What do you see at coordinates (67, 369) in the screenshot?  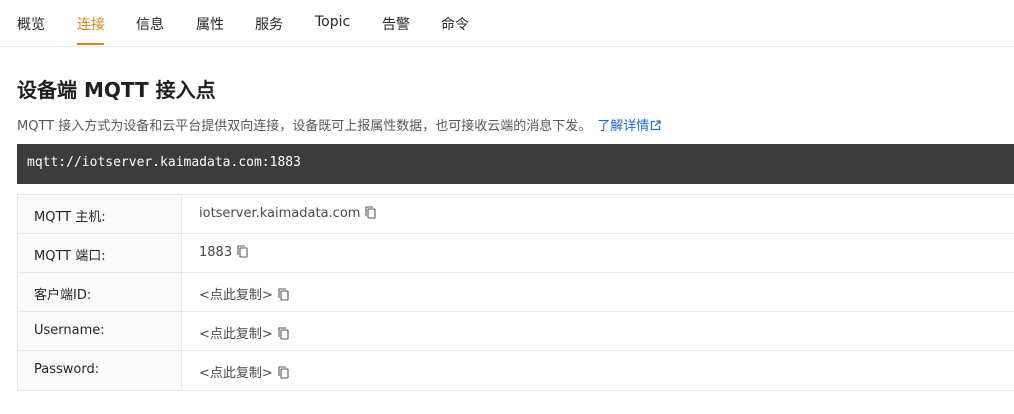 I see `row-label: Password:` at bounding box center [67, 369].